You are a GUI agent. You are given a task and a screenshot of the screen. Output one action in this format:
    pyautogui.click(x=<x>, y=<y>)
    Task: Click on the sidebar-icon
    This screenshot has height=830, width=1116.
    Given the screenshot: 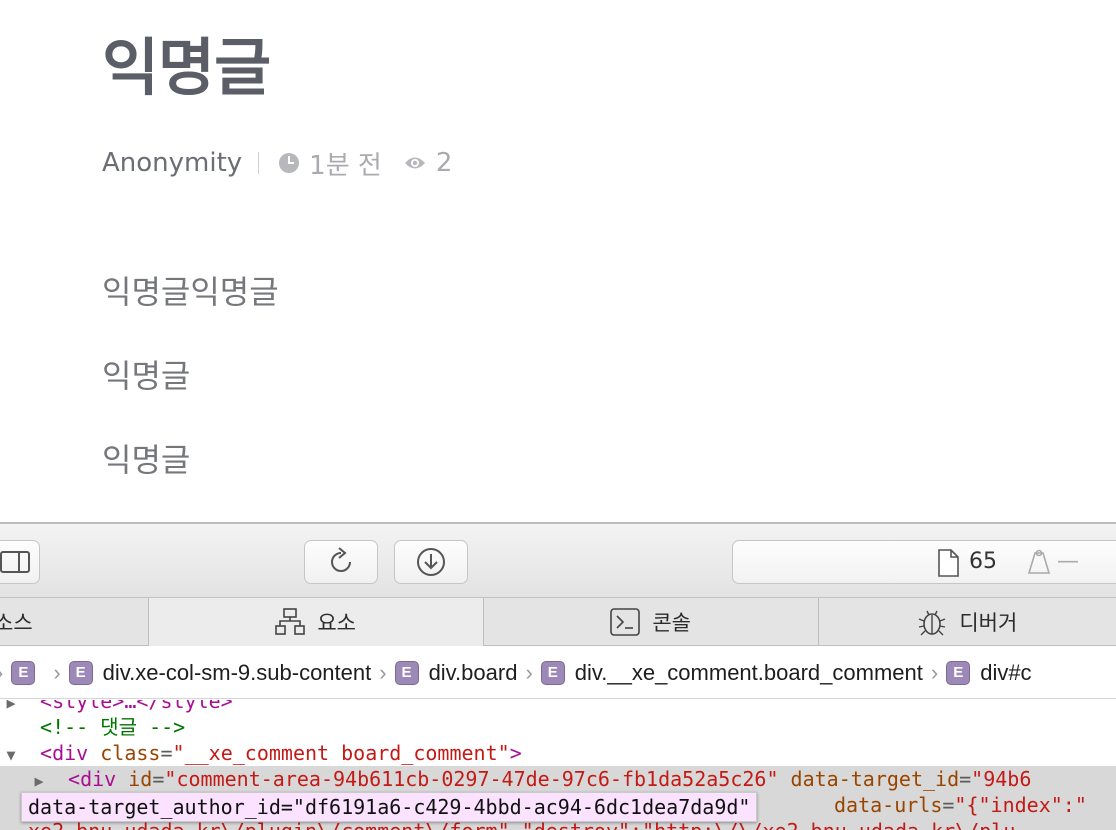 What is the action you would take?
    pyautogui.click(x=15, y=562)
    